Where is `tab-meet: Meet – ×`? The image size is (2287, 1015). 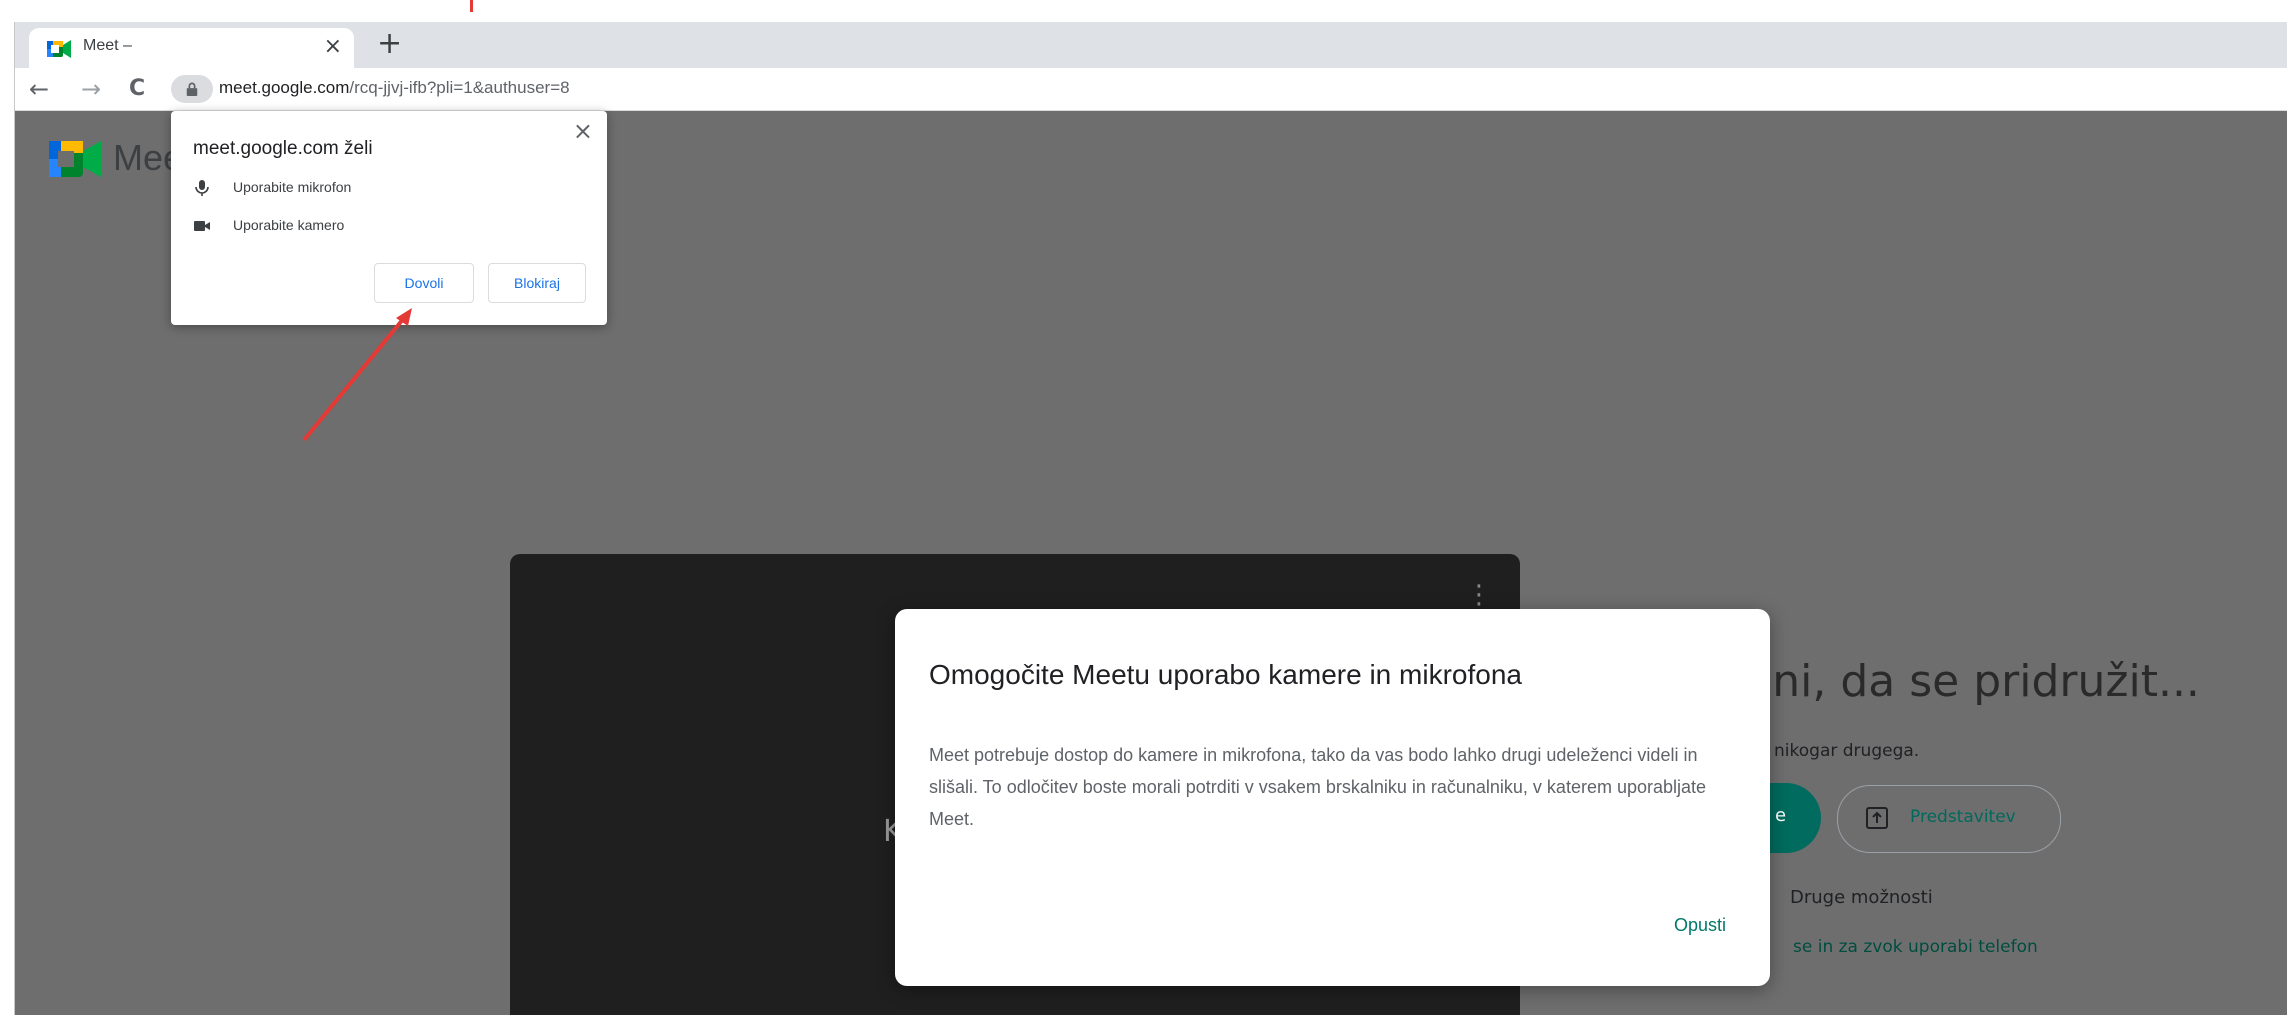
tab-meet: Meet – × is located at coordinates (191, 48).